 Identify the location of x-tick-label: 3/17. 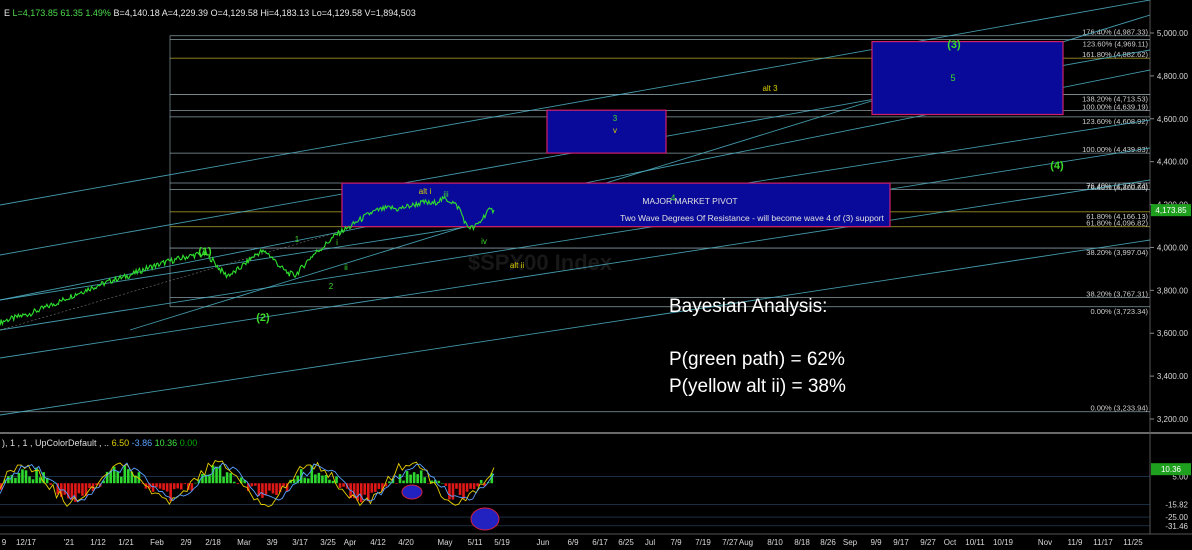
(300, 542).